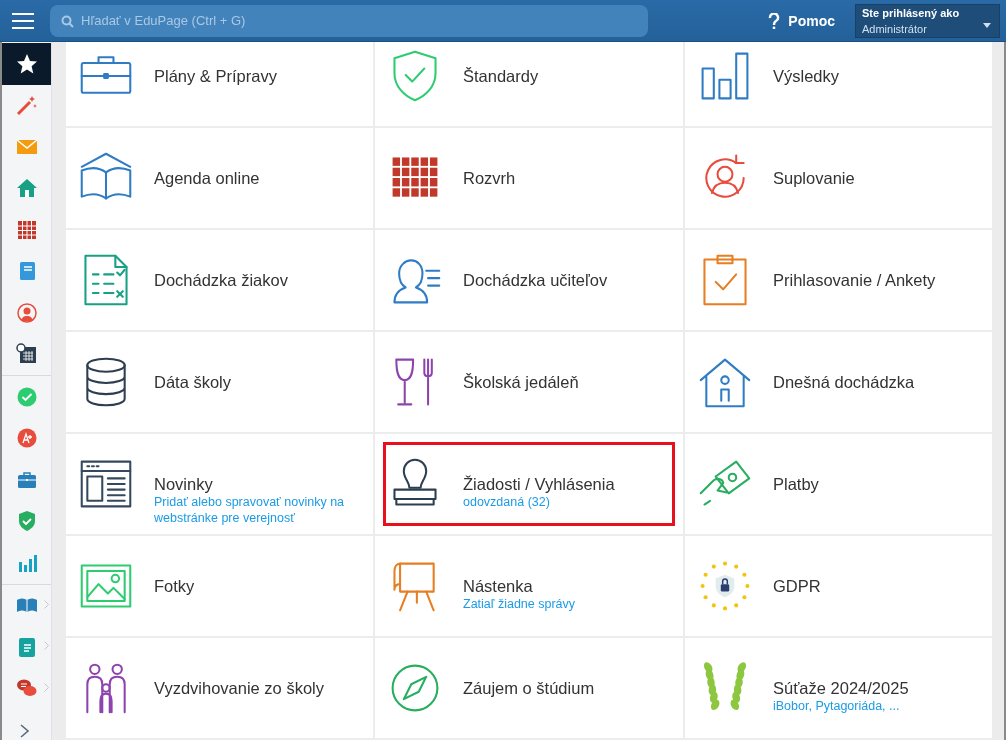 This screenshot has width=1006, height=740. What do you see at coordinates (219, 484) in the screenshot?
I see `app-tile: Novinky Pridať alebo spravovať novinky na webstránke pre verejnosť` at bounding box center [219, 484].